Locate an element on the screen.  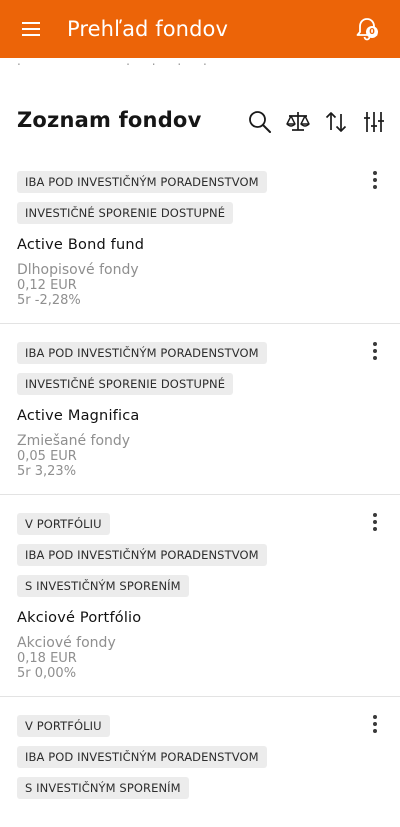
notifications-button: 0 is located at coordinates (367, 29).